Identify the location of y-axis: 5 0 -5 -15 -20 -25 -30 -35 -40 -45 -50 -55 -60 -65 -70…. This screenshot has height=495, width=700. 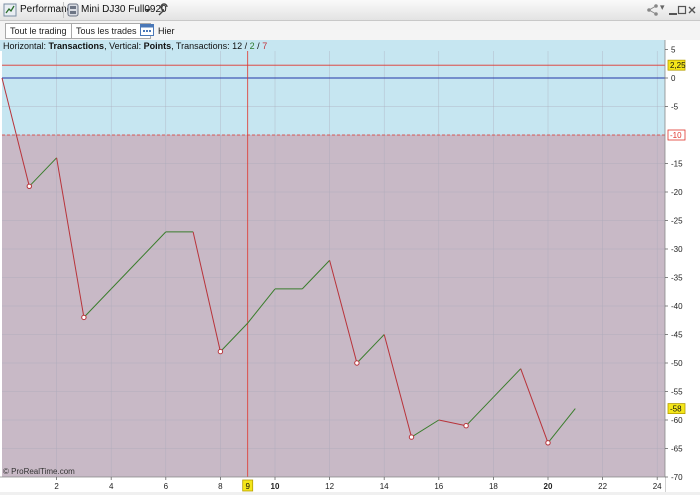
(682, 266).